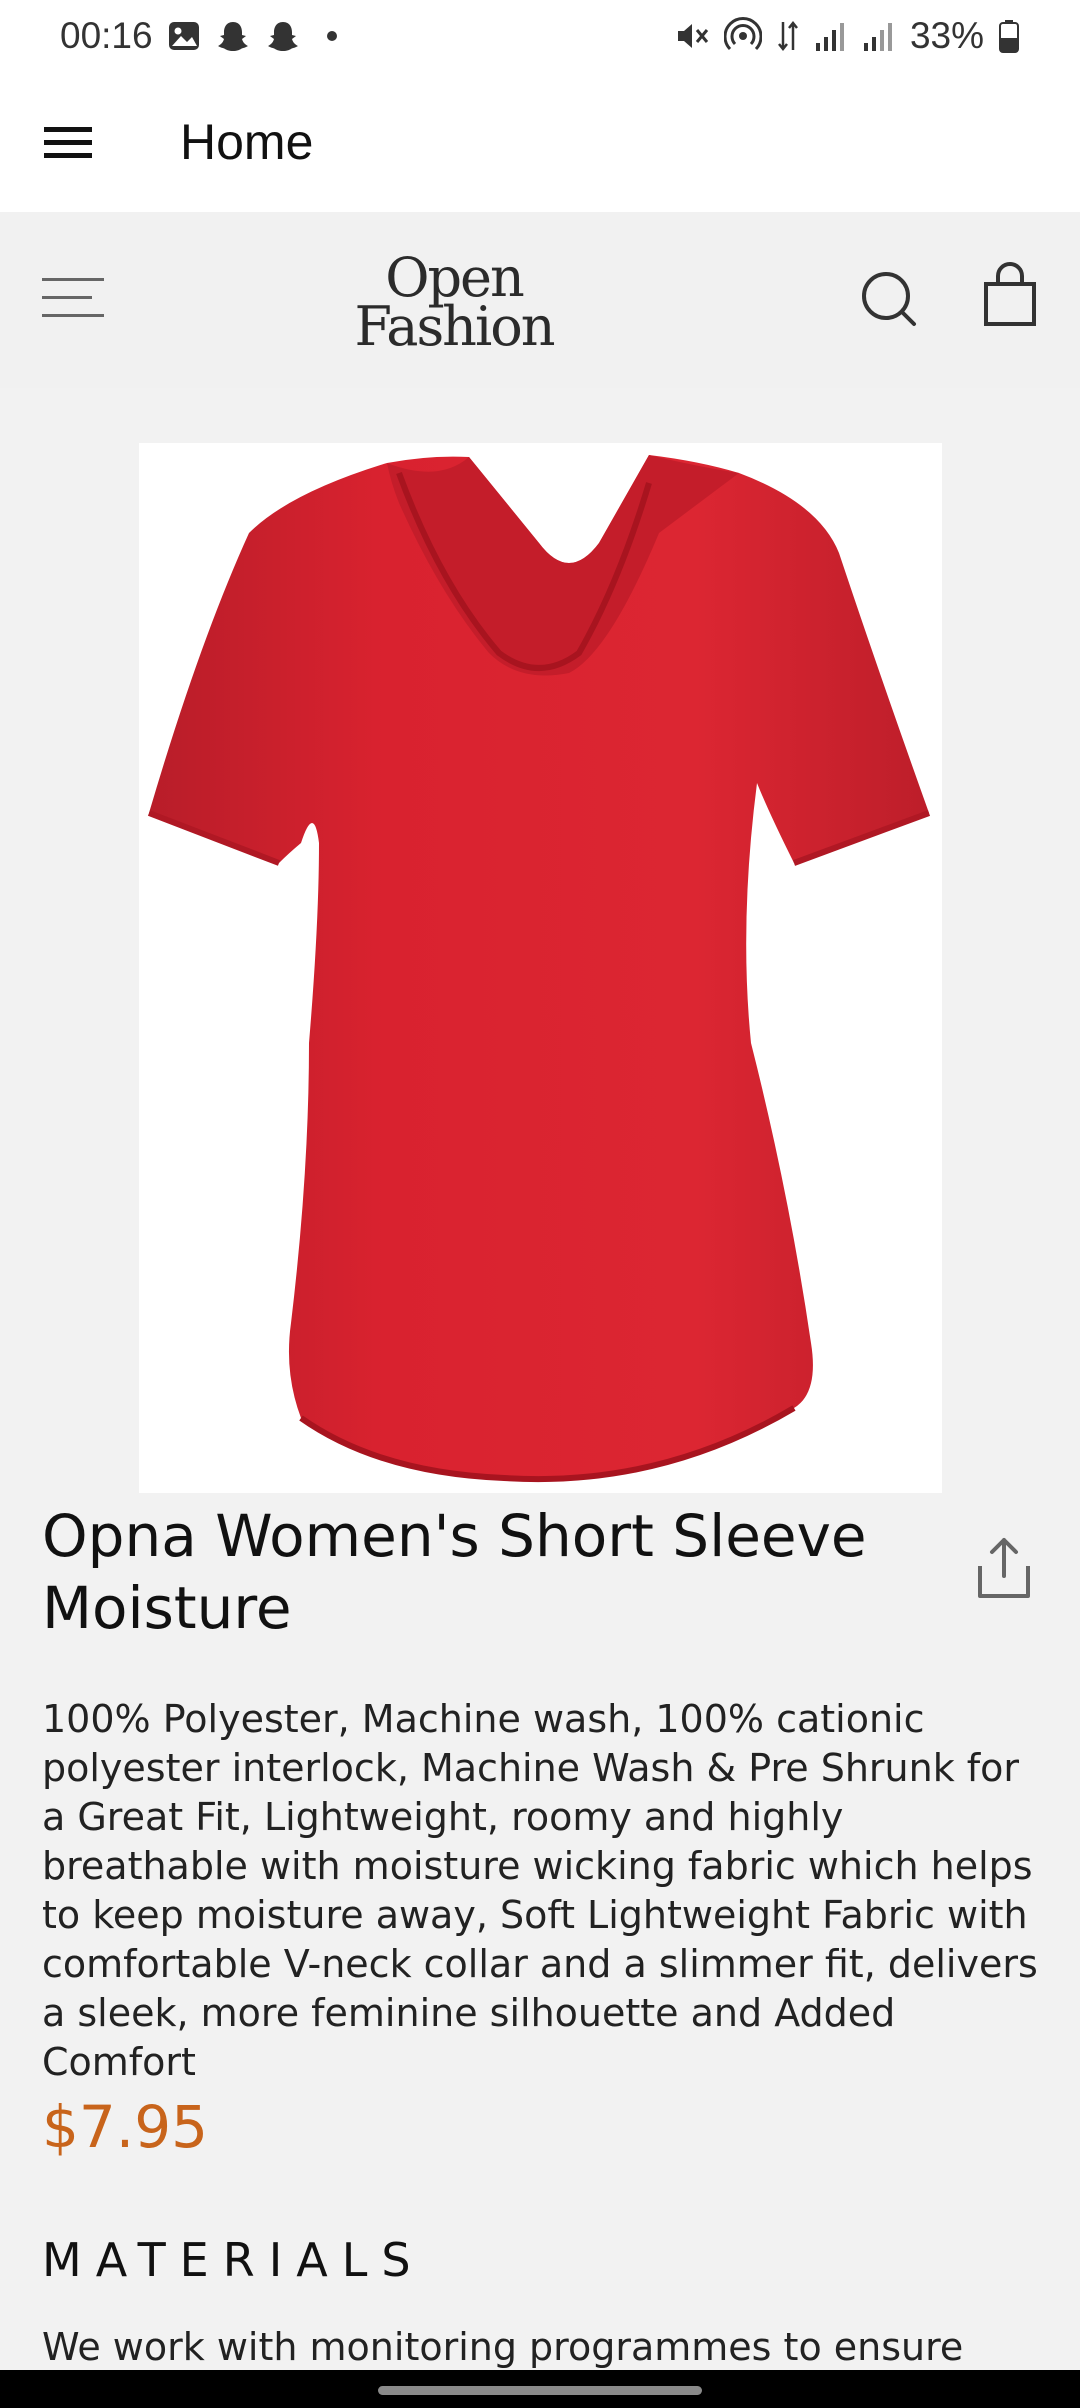  I want to click on brand-logo: Open Fashion, so click(454, 304).